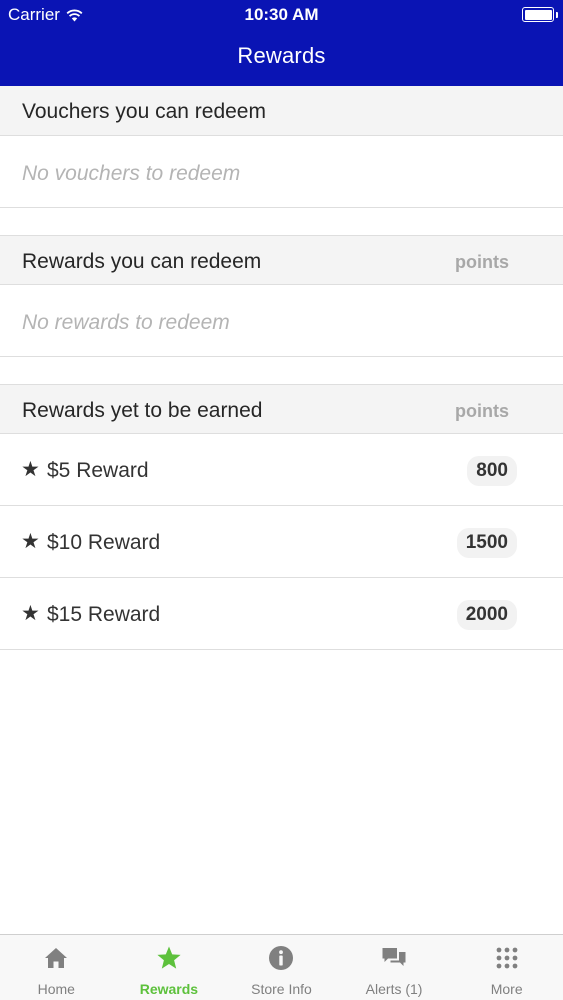 The width and height of the screenshot is (563, 1000). I want to click on page-title: Rewards, so click(281, 55).